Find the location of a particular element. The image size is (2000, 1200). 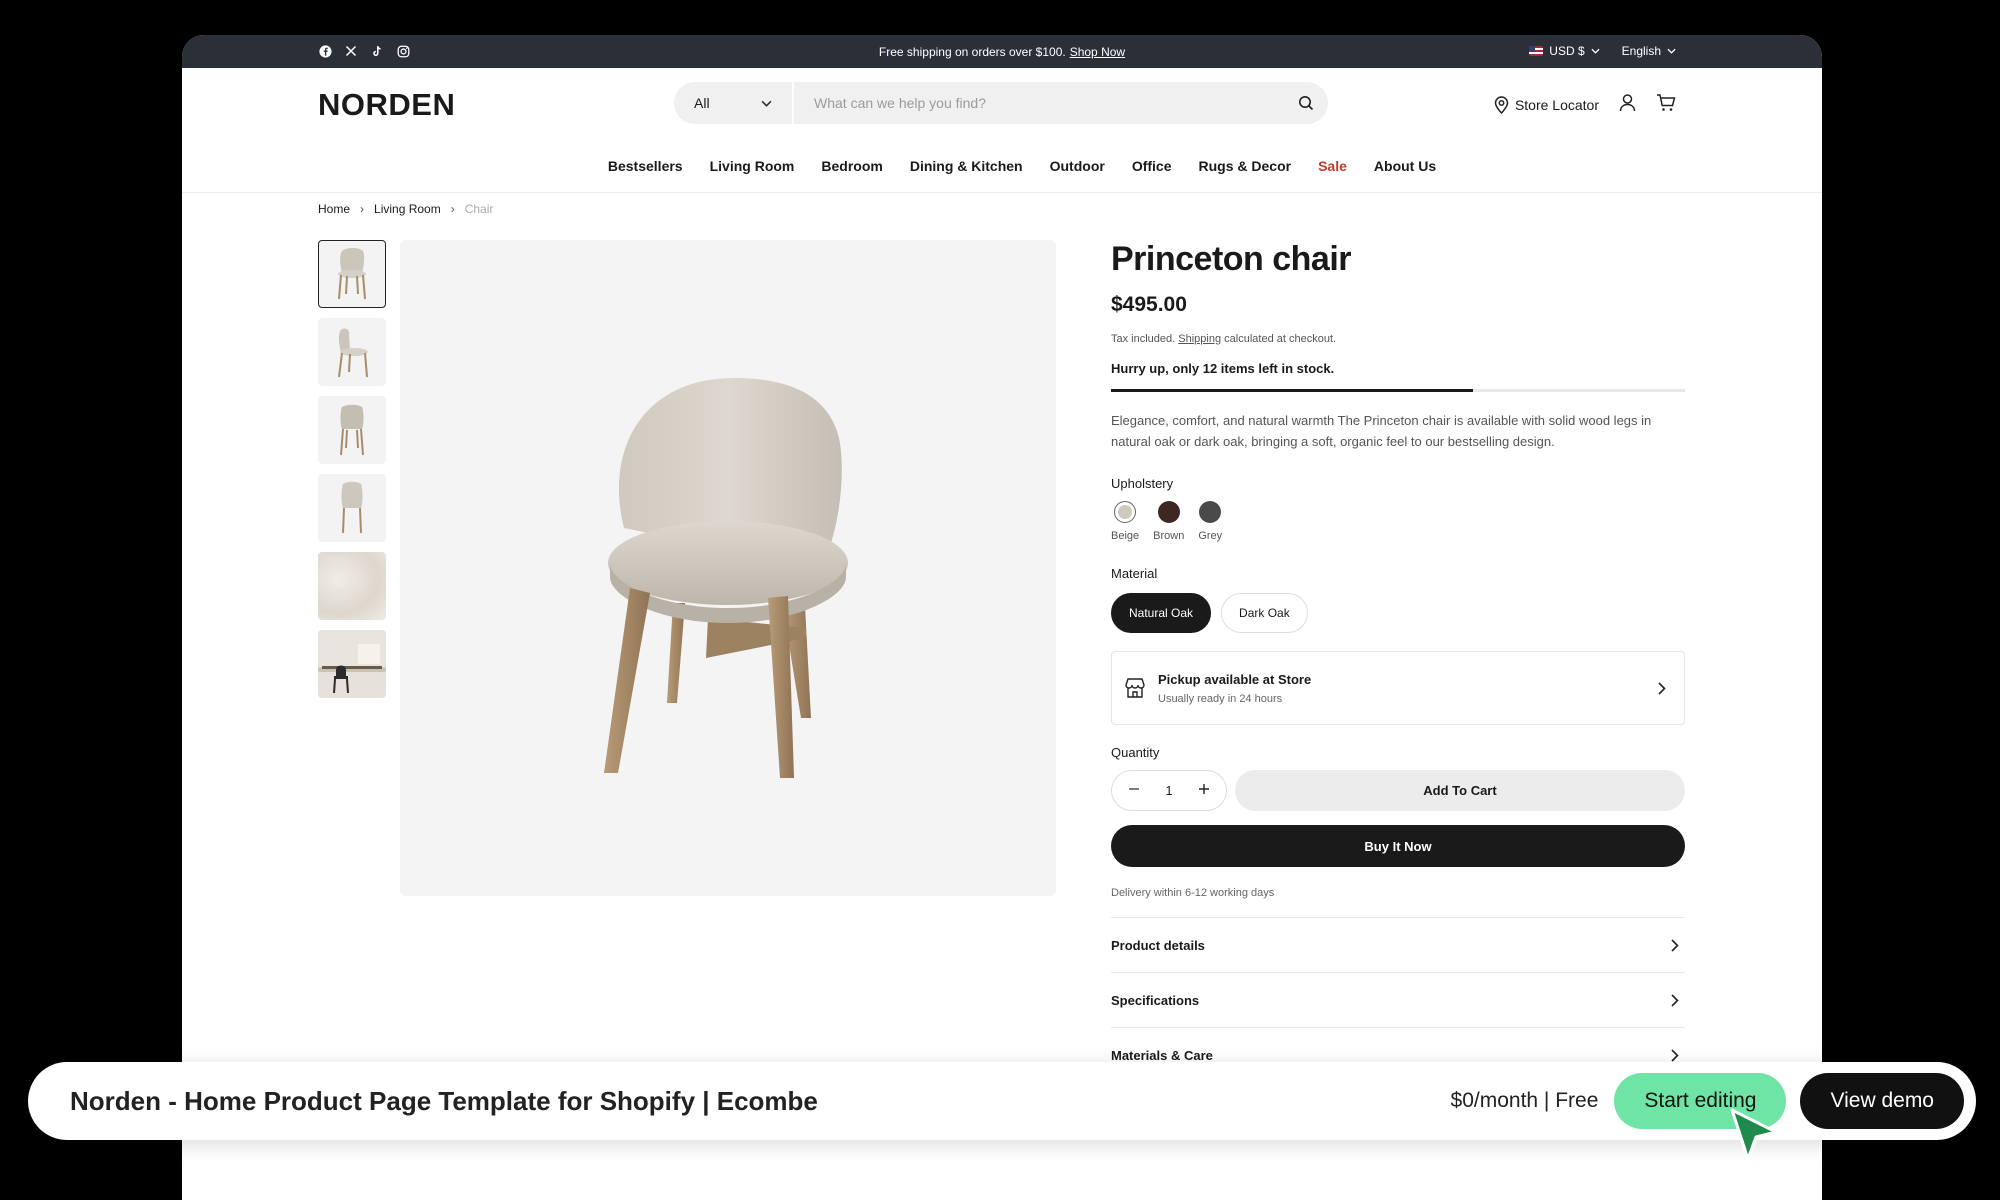

swatch-beige: Beige is located at coordinates (1125, 521).